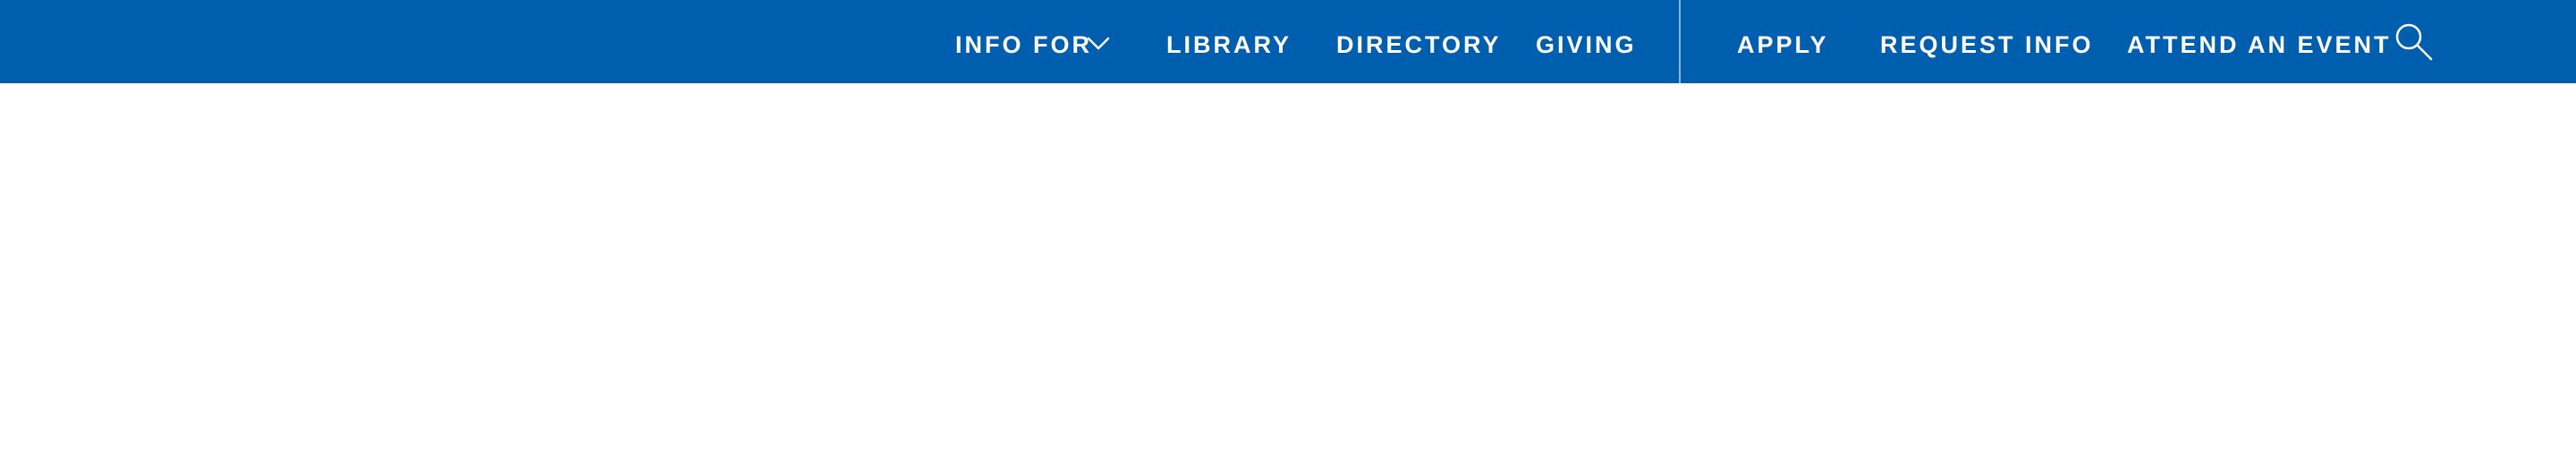  I want to click on nav-attend-an-event: ATTEND AN EVENT, so click(2259, 45).